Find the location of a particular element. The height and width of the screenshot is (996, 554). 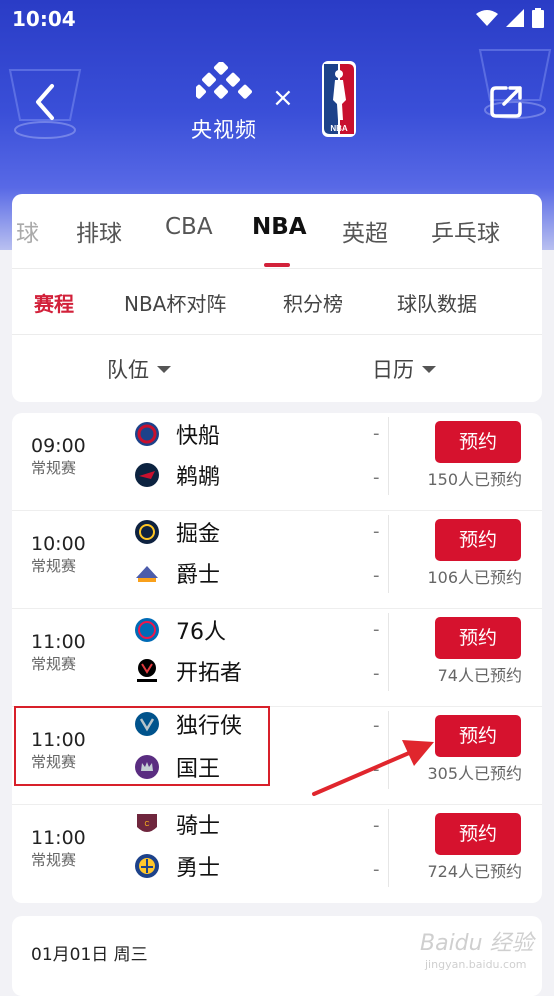

away-team-name: 开拓者 is located at coordinates (209, 673).